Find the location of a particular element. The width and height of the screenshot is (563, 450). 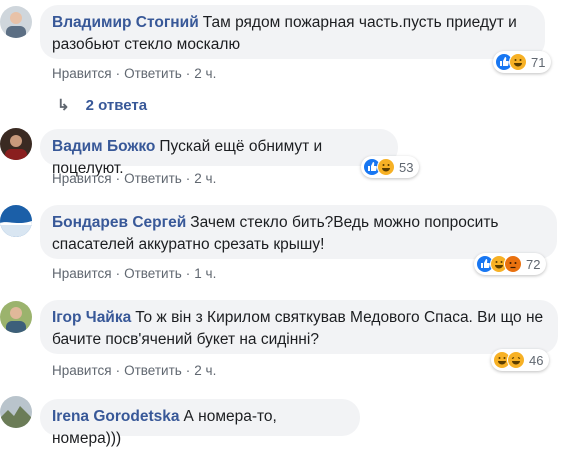

reactions-summary: 71 is located at coordinates (522, 62).